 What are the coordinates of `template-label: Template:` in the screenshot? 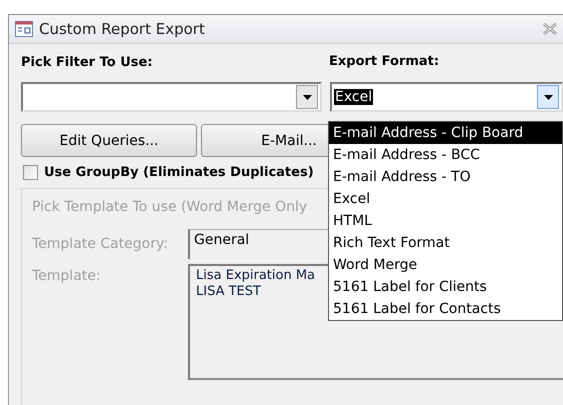 It's located at (66, 276).